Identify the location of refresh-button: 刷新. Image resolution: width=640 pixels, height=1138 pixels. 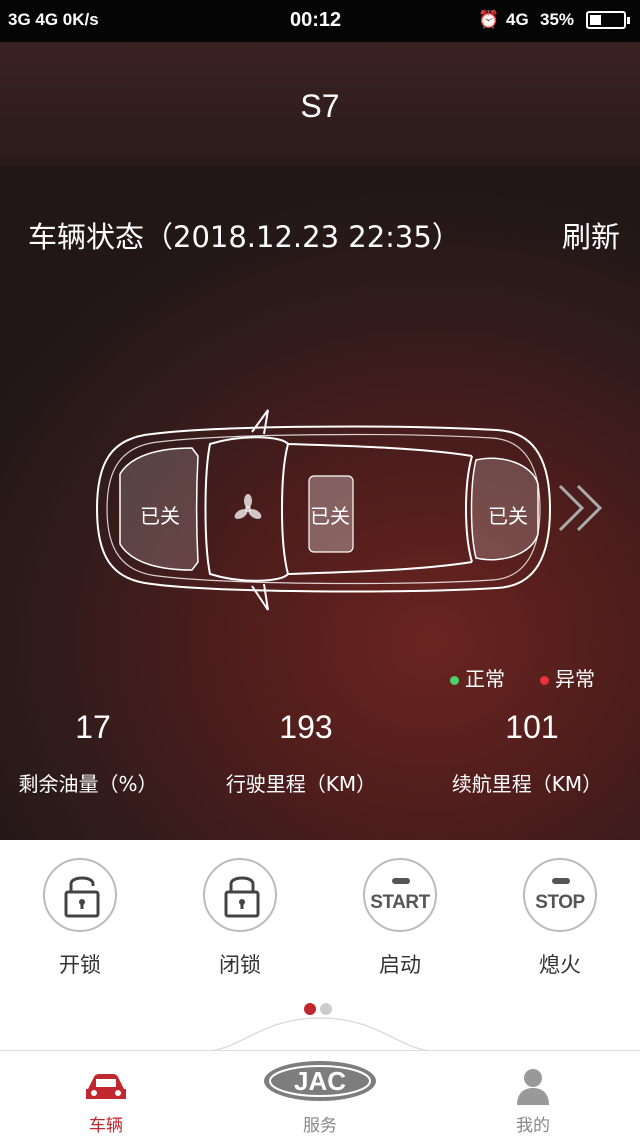
(591, 235).